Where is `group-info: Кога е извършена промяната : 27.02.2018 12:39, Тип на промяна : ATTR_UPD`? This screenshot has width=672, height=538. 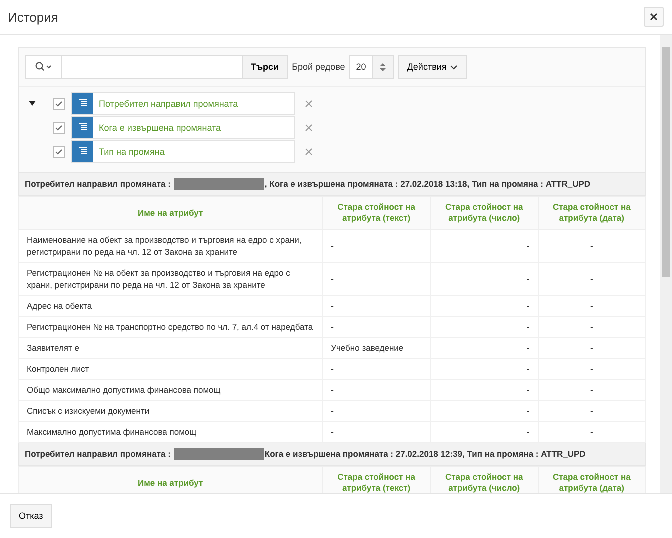 group-info: Кога е извършена промяната : 27.02.2018 12:39, Тип на промяна : ATTR_UPD is located at coordinates (425, 454).